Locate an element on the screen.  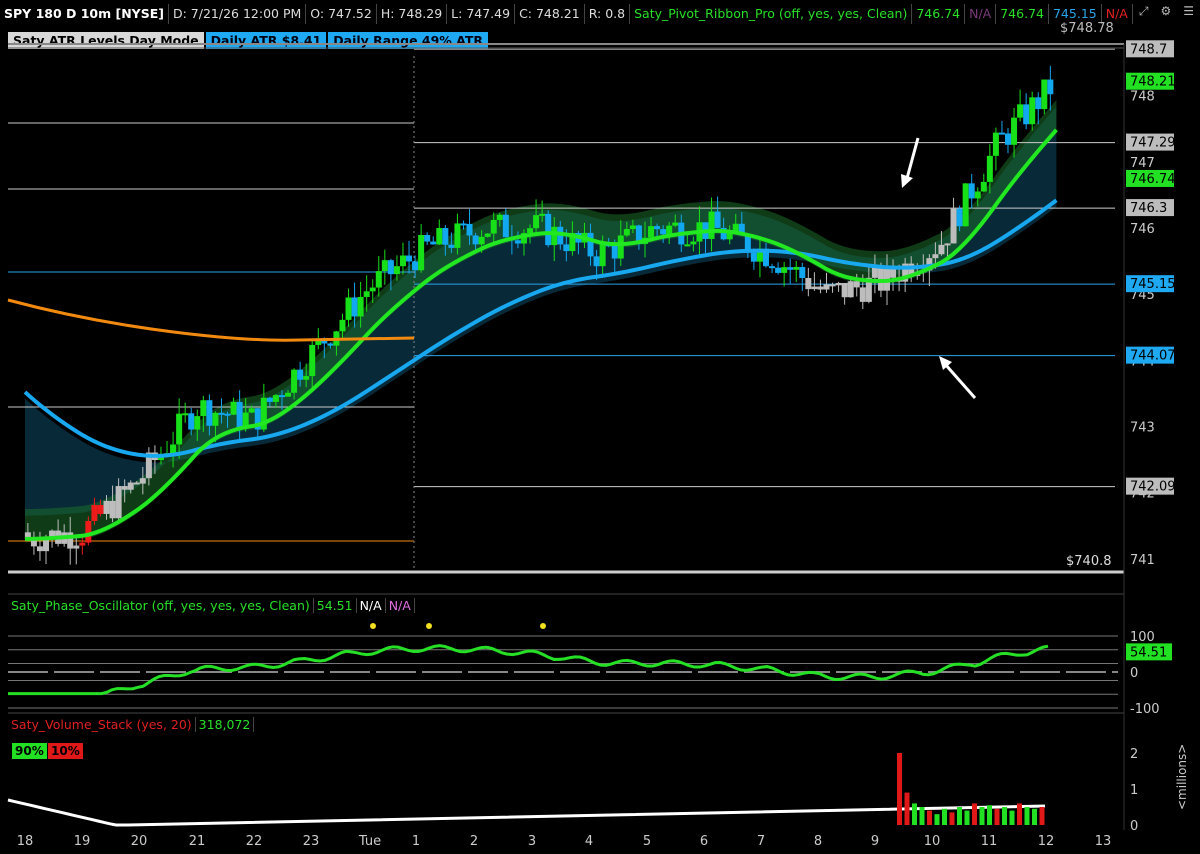
level-label: 742.09 is located at coordinates (1153, 487).